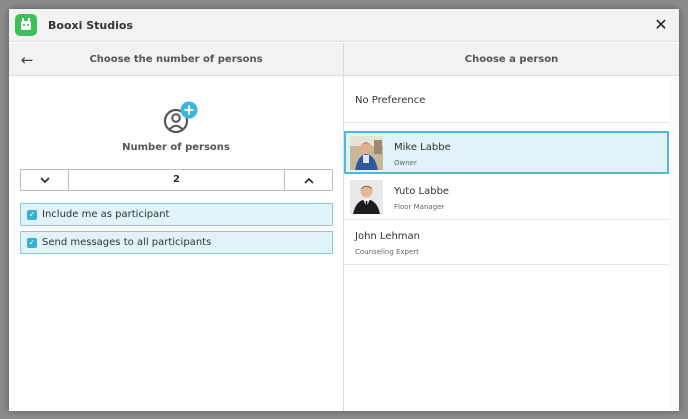 Image resolution: width=688 pixels, height=419 pixels. I want to click on add-person-icon, so click(180, 117).